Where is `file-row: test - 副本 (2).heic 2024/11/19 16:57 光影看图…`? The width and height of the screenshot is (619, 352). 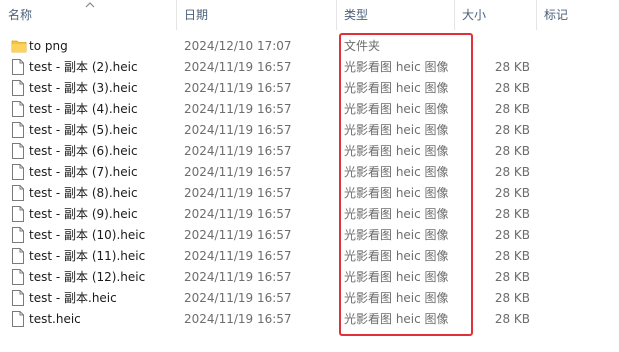
file-row: test - 副本 (2).heic 2024/11/19 16:57 光影看图… is located at coordinates (309, 67).